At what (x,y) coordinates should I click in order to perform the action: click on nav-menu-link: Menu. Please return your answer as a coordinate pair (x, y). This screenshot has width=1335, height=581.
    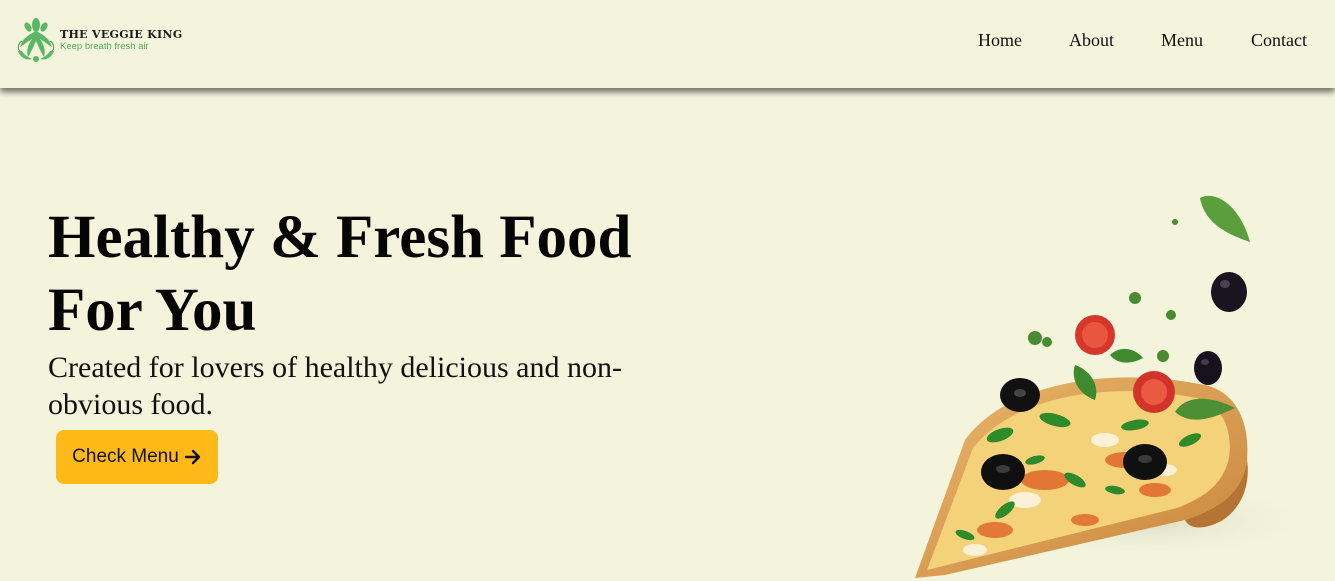
    Looking at the image, I should click on (1182, 40).